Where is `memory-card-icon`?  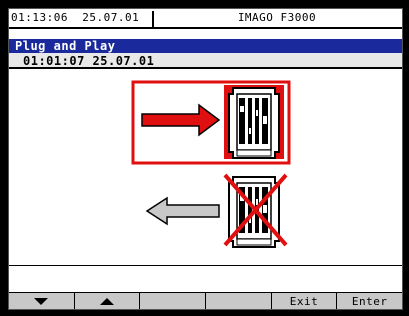
memory-card-icon is located at coordinates (254, 122).